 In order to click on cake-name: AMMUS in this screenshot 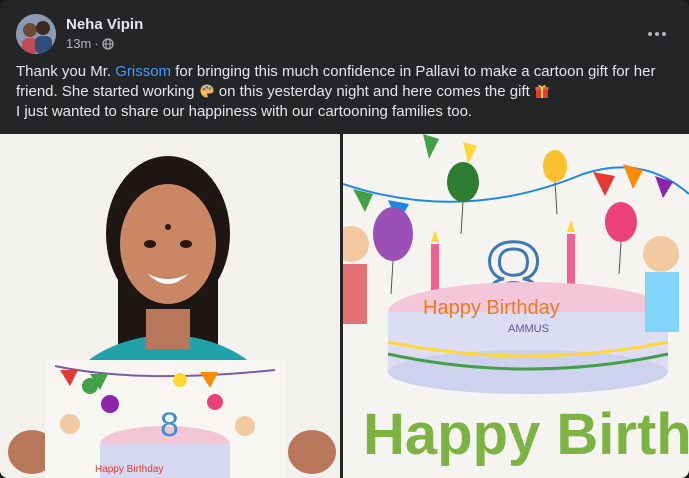, I will do `click(528, 329)`.